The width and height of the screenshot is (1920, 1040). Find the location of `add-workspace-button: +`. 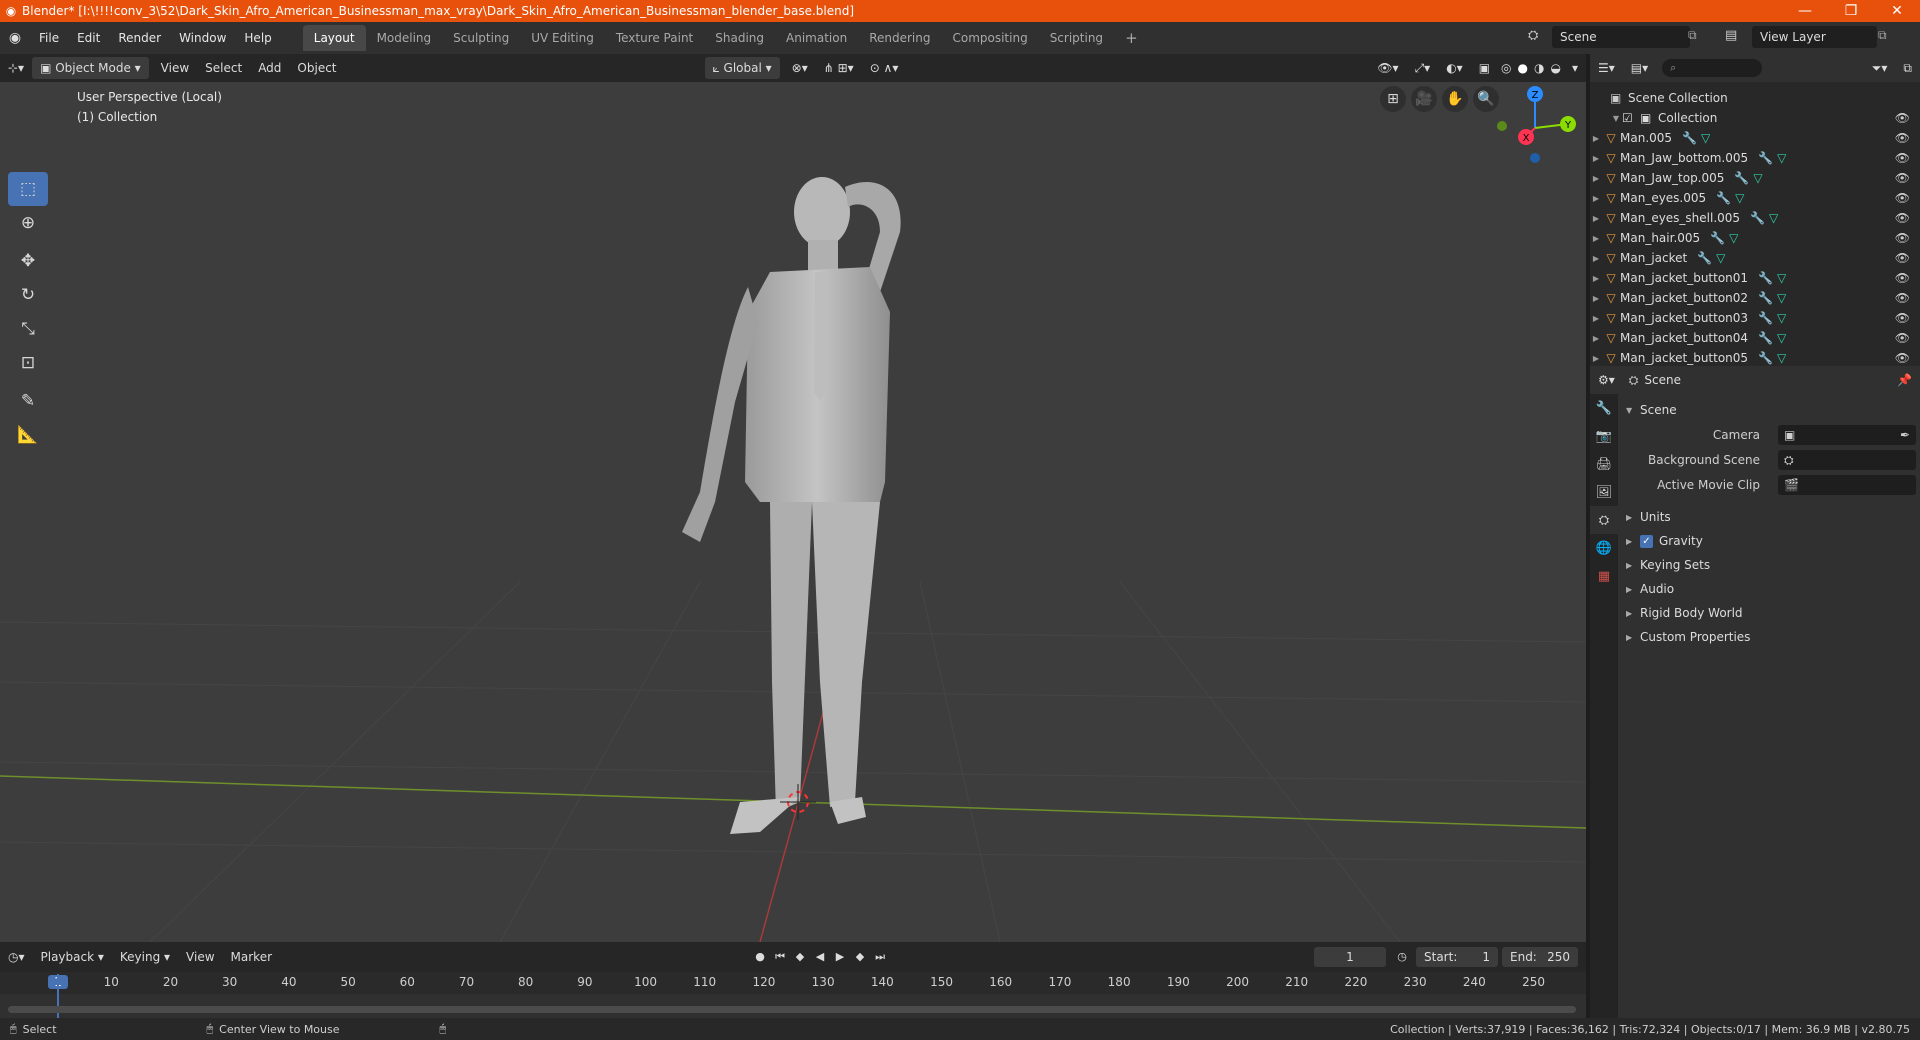

add-workspace-button: + is located at coordinates (1131, 38).